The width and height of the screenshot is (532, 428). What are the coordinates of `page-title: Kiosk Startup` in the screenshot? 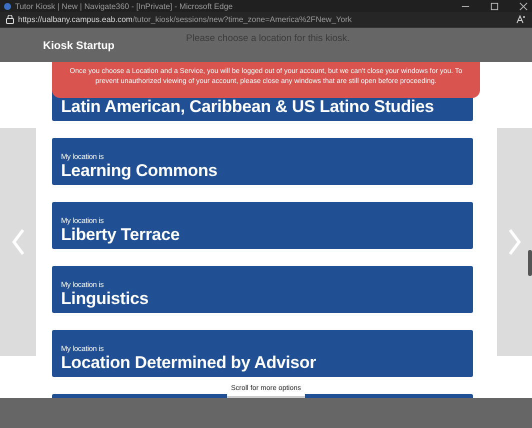 It's located at (79, 46).